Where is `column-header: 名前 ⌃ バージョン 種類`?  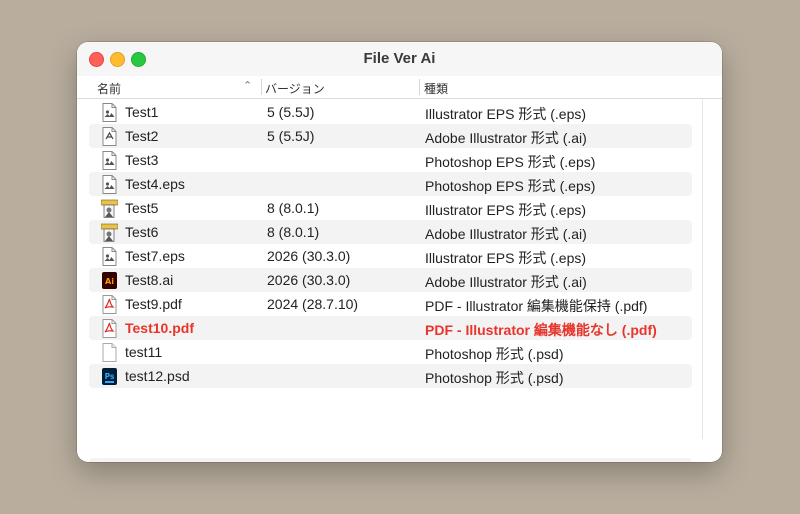 column-header: 名前 ⌃ バージョン 種類 is located at coordinates (399, 87).